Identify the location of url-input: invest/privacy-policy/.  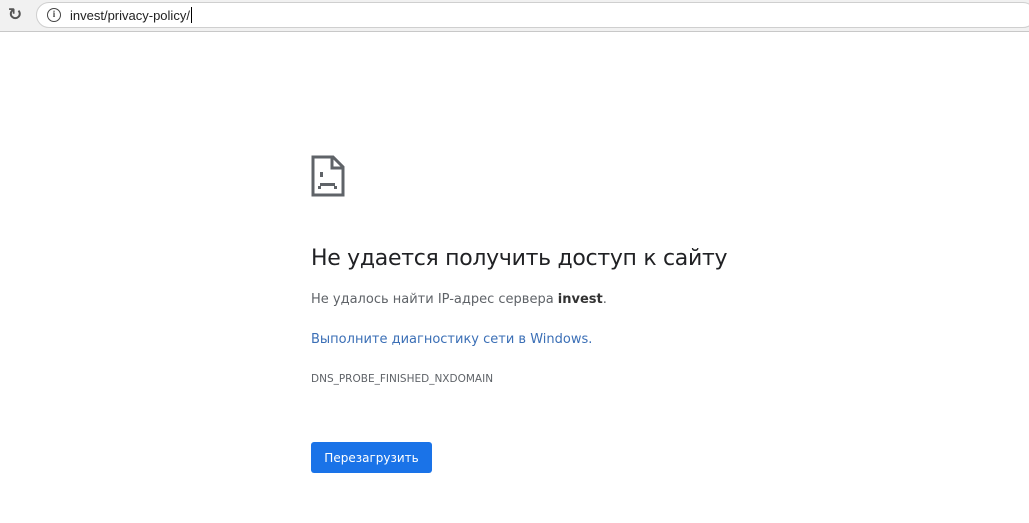
(131, 15).